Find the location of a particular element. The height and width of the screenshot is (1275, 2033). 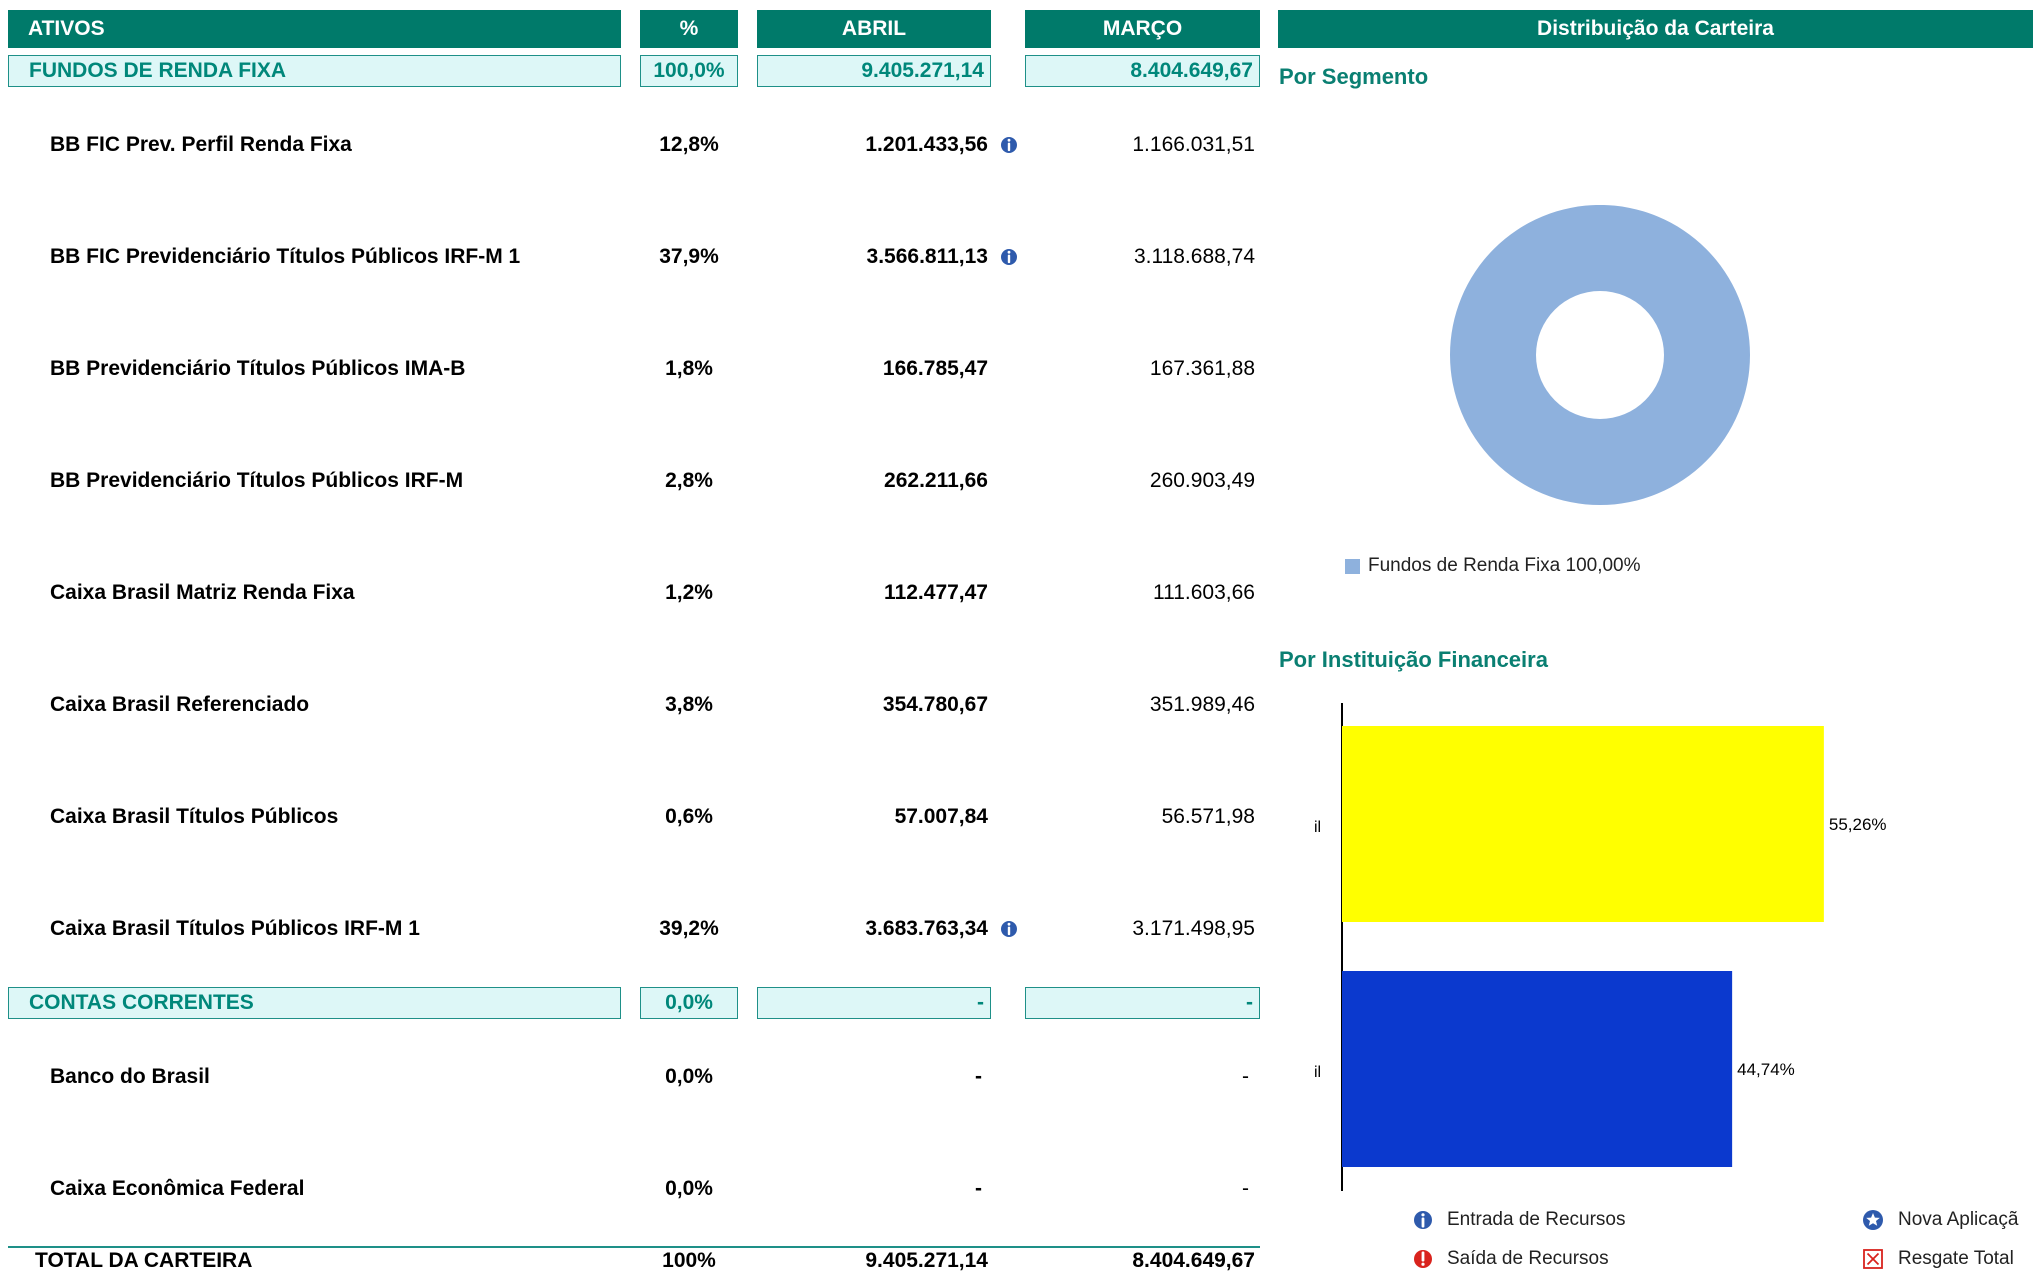

legend-resgate: Resgate Total is located at coordinates (1938, 1259).